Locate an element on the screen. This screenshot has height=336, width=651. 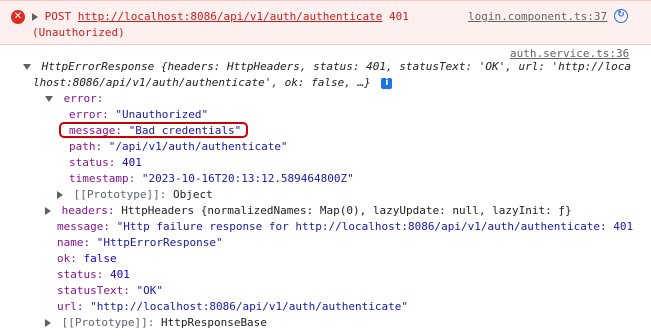
prototype-row: [[Prototype]]: HttpResponseBase is located at coordinates (156, 323).